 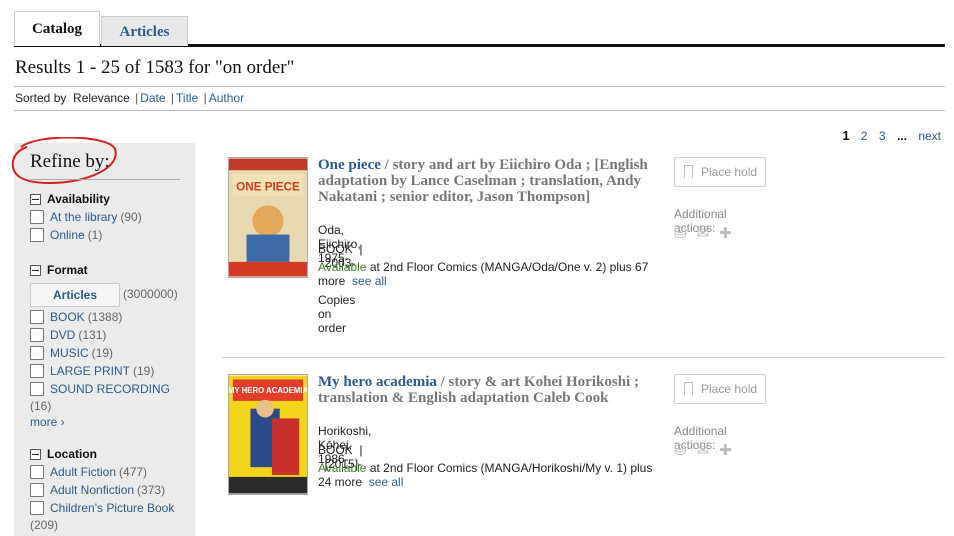 I want to click on cover-title: ONE PIECE, so click(x=268, y=187).